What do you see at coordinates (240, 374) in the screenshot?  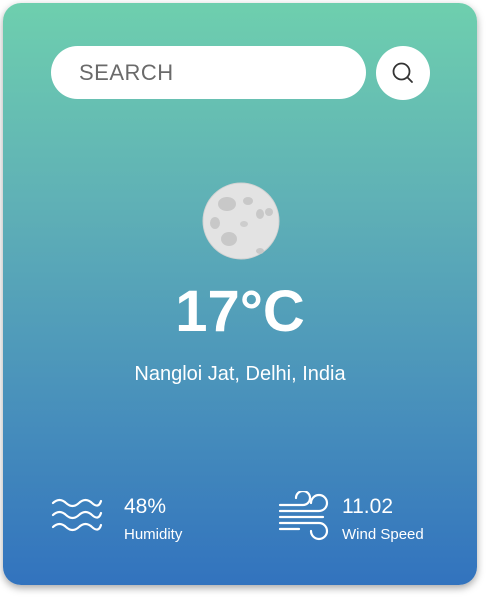 I see `location-name: Nangloi Jat, Delhi, India` at bounding box center [240, 374].